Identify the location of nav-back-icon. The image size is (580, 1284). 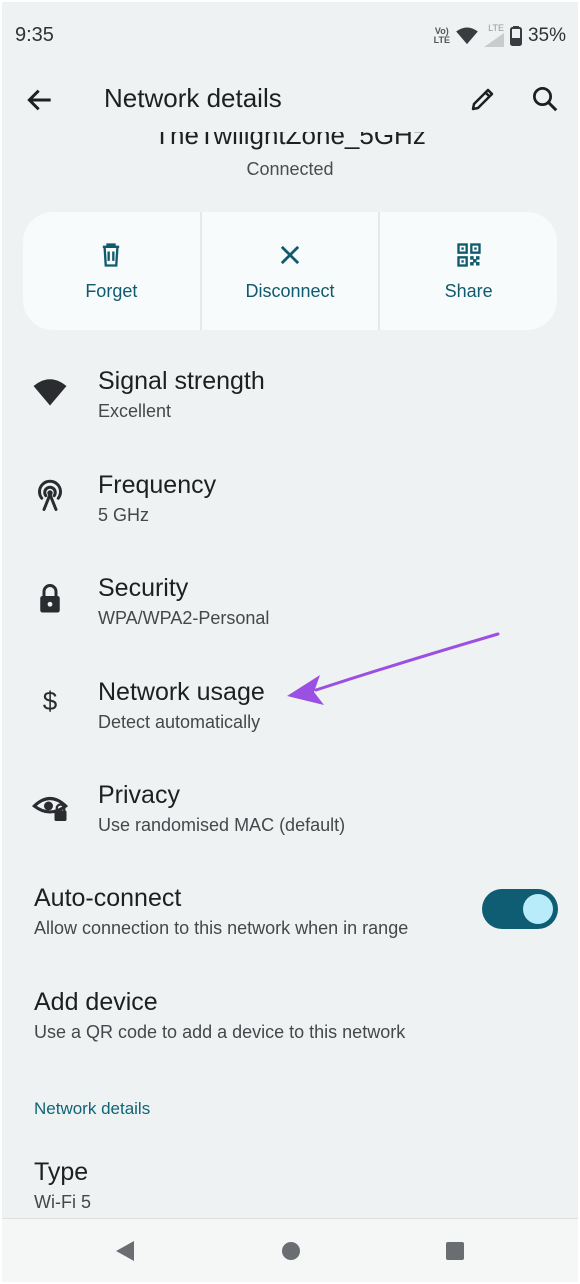
(125, 1251).